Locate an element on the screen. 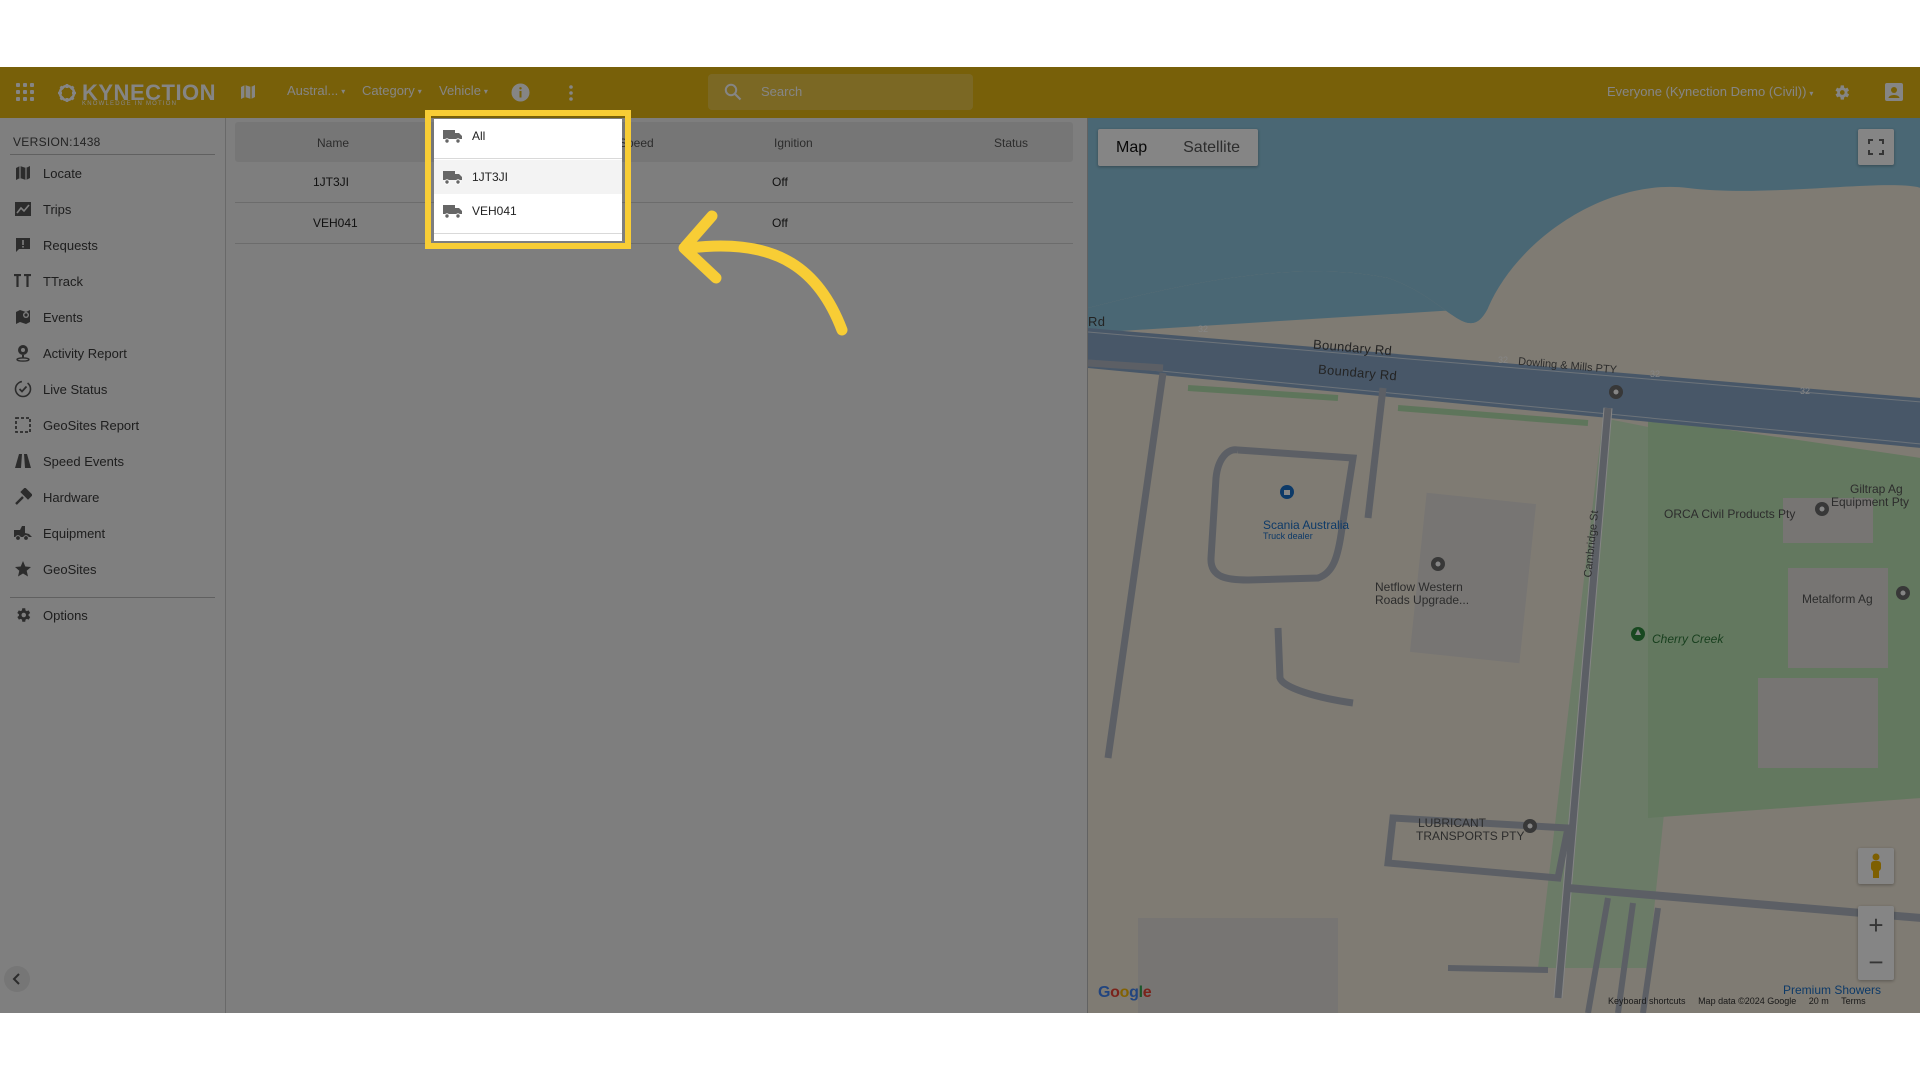 This screenshot has height=1080, width=1920. map-scale: 20 m is located at coordinates (1819, 1001).